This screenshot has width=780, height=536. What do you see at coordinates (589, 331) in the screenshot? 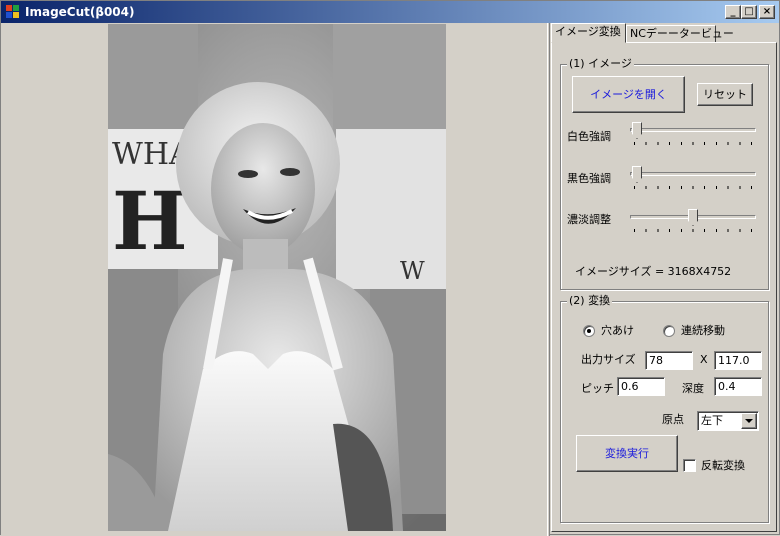
I see `mode-hole-radio` at bounding box center [589, 331].